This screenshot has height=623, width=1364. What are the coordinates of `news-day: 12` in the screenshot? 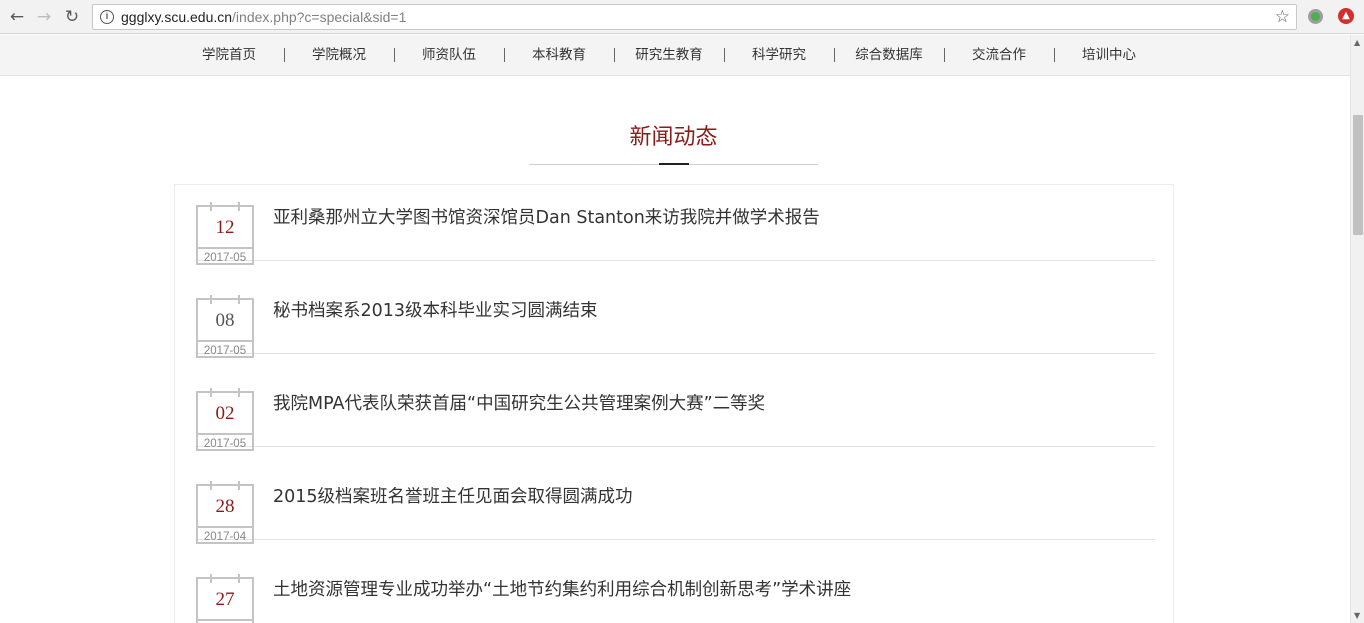 It's located at (225, 227).